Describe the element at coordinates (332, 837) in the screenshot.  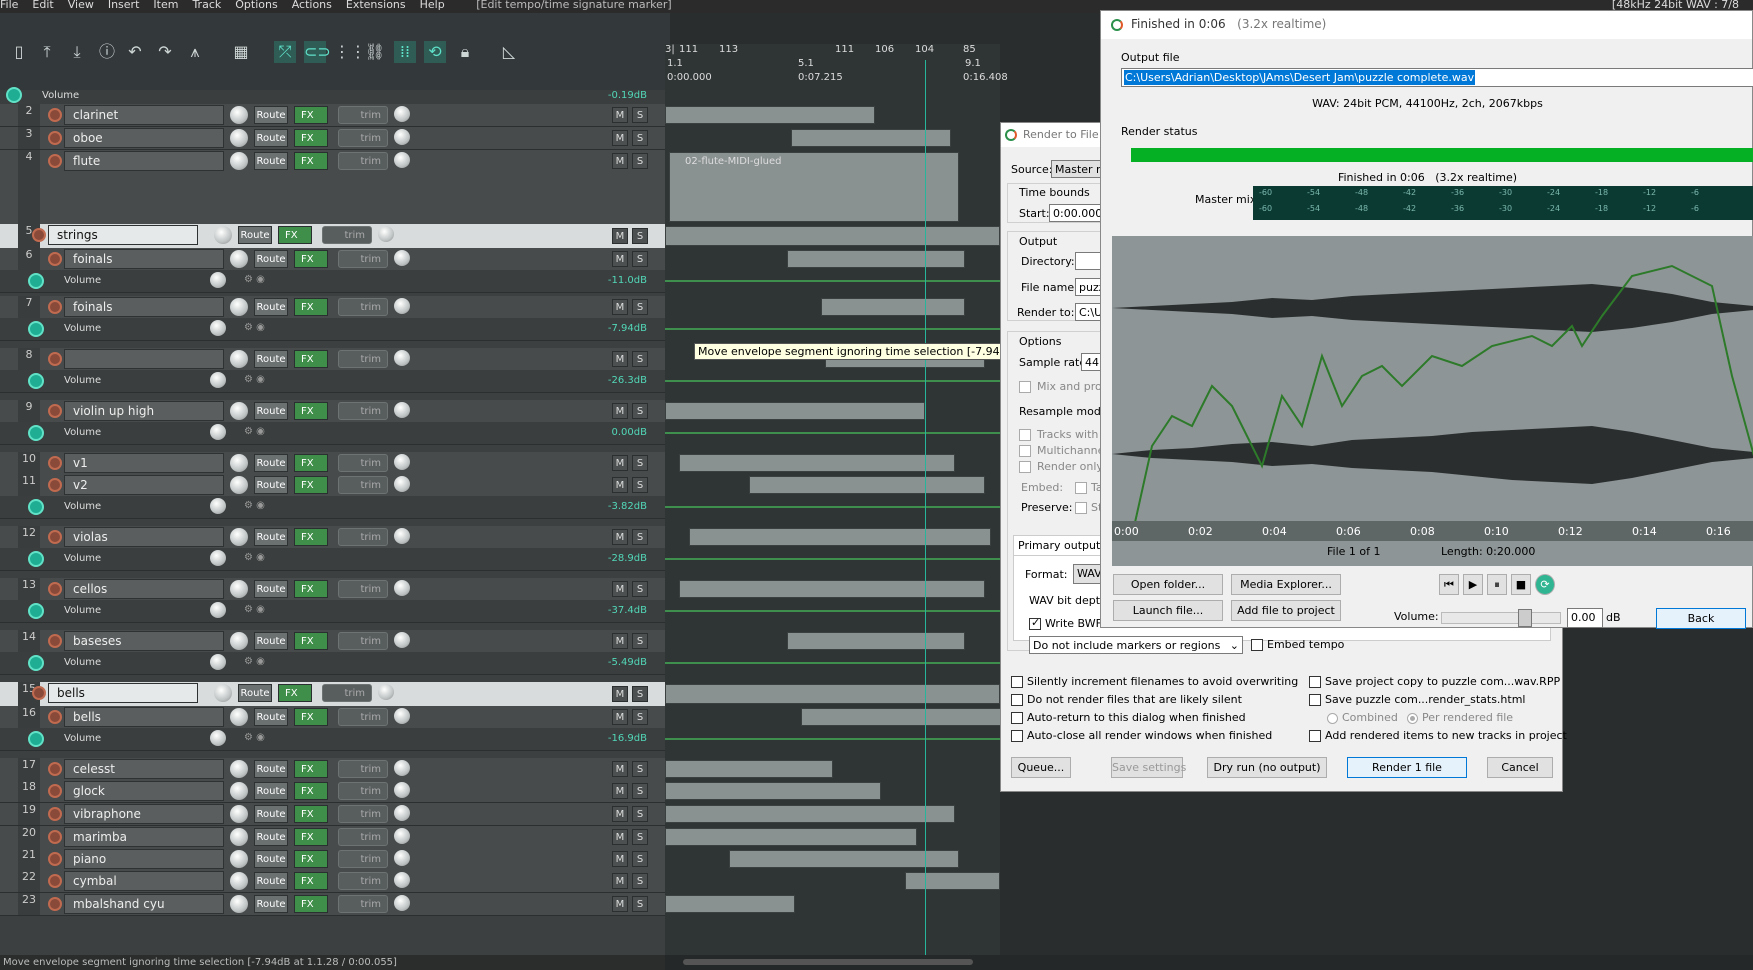
I see `track-20: 20 marimba Route FX trim M S` at that location.